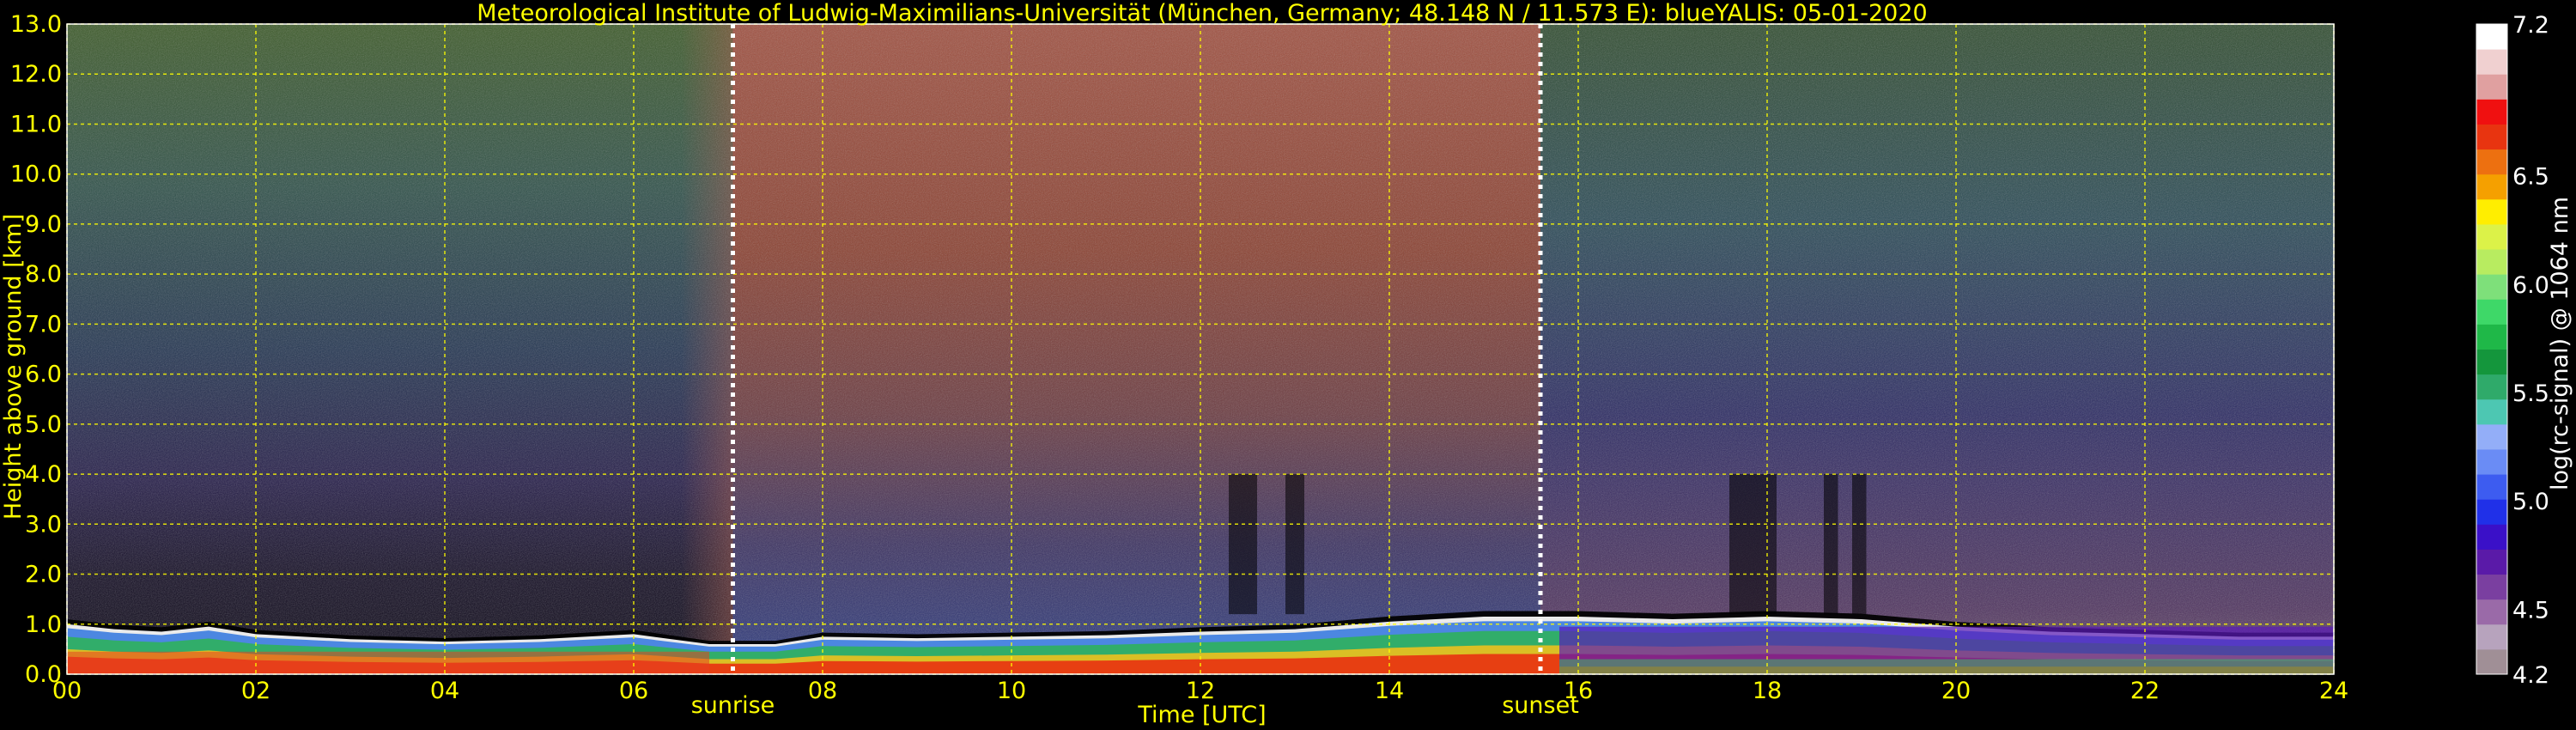 The image size is (2576, 730). Describe the element at coordinates (1012, 691) in the screenshot. I see `x-tick-label: 10` at that location.